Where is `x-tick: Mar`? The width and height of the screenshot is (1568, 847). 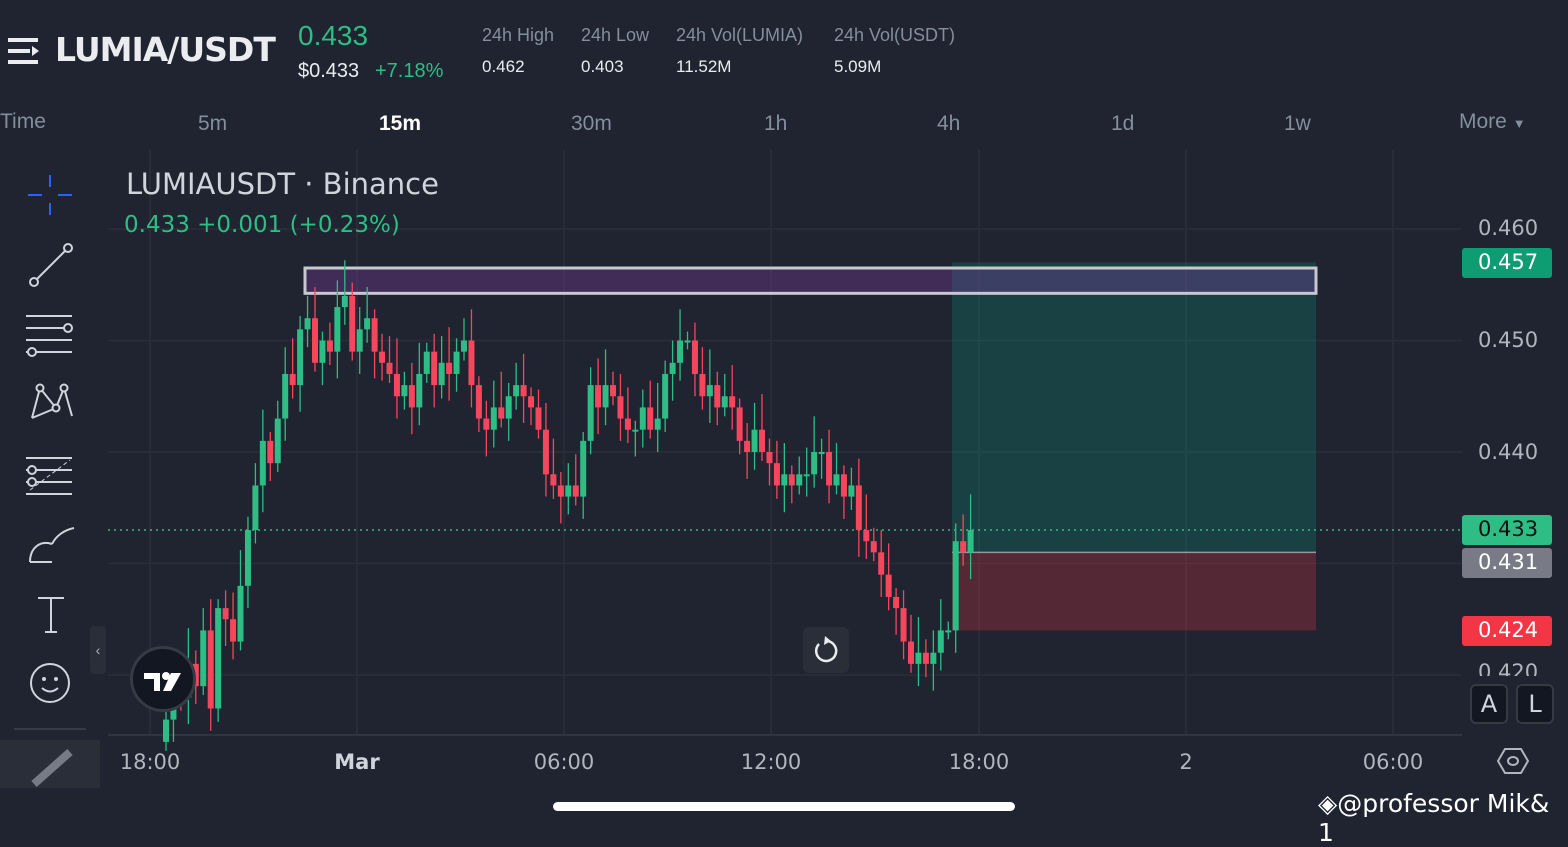 x-tick: Mar is located at coordinates (357, 762).